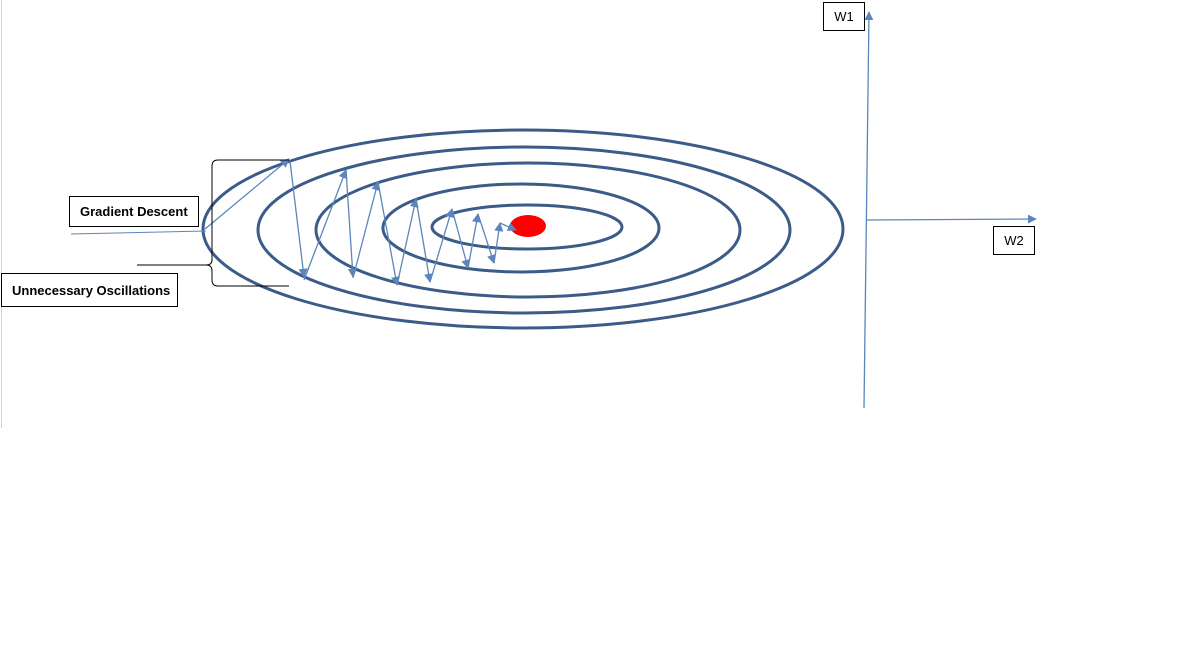  I want to click on gradient-descent-label: Gradient Descent, so click(134, 211).